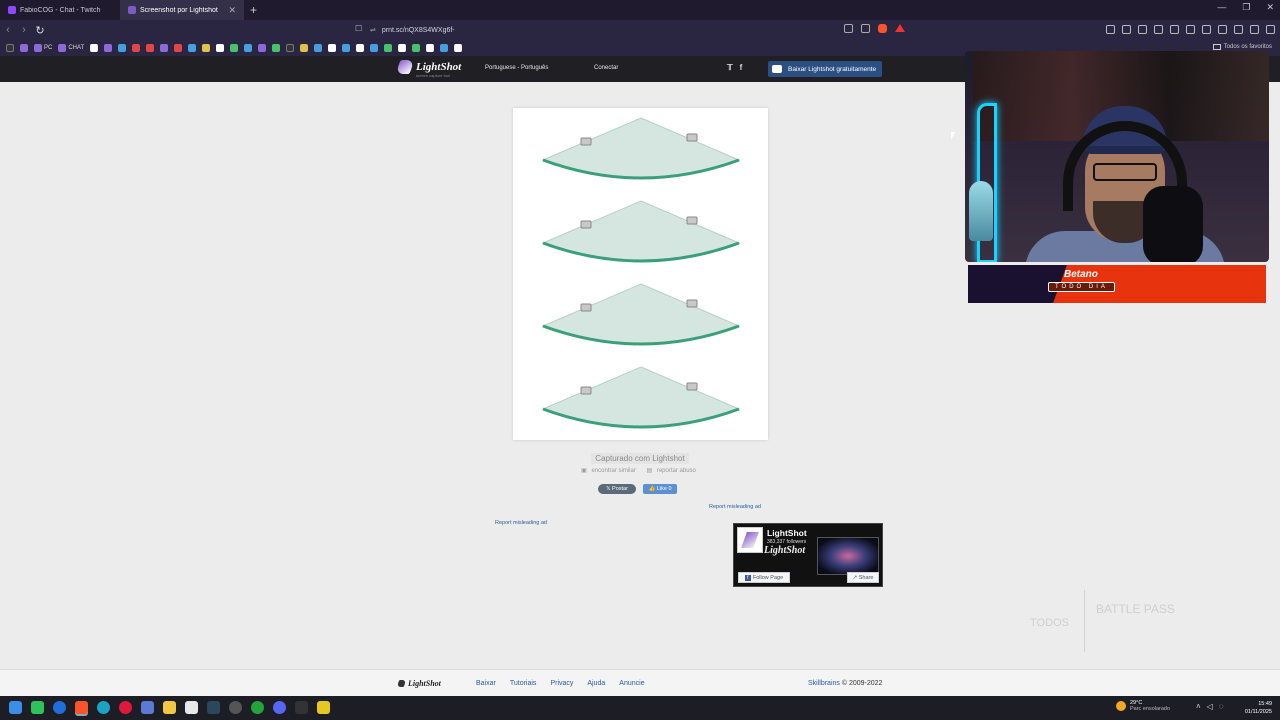 Image resolution: width=1280 pixels, height=720 pixels. What do you see at coordinates (8, 30) in the screenshot?
I see `back-icon: ‹` at bounding box center [8, 30].